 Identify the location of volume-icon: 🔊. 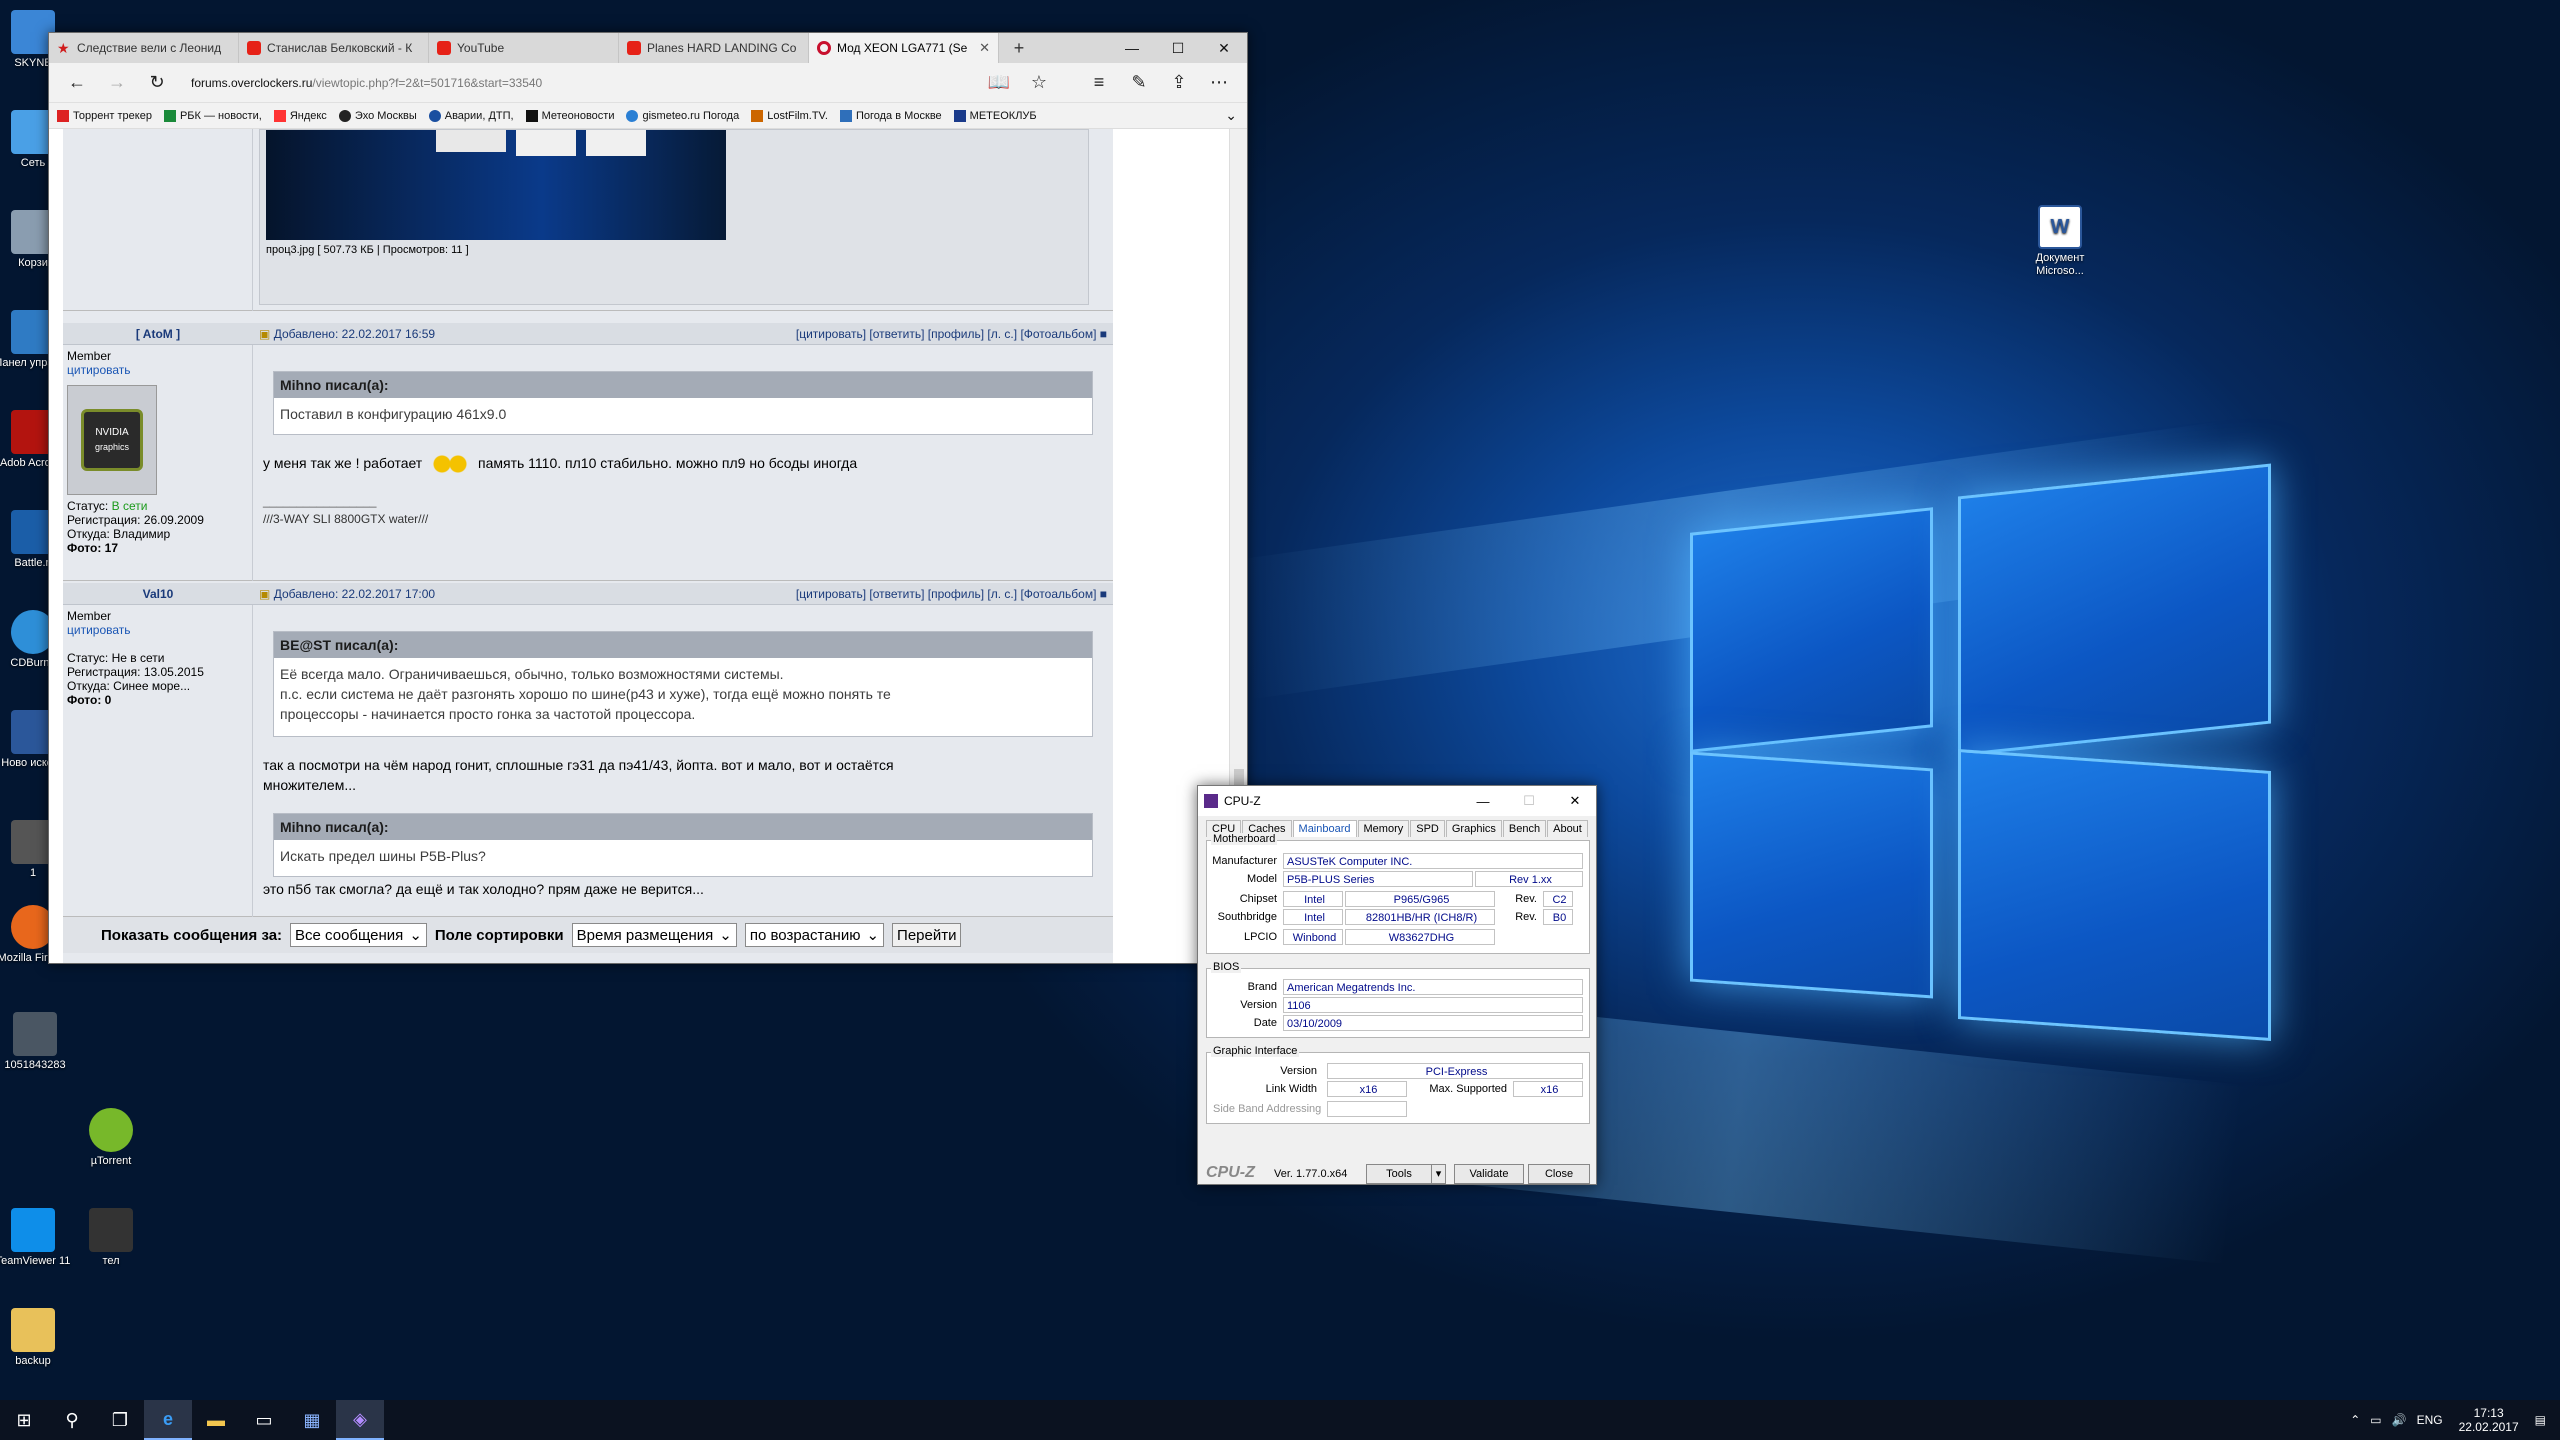
(2399, 1420).